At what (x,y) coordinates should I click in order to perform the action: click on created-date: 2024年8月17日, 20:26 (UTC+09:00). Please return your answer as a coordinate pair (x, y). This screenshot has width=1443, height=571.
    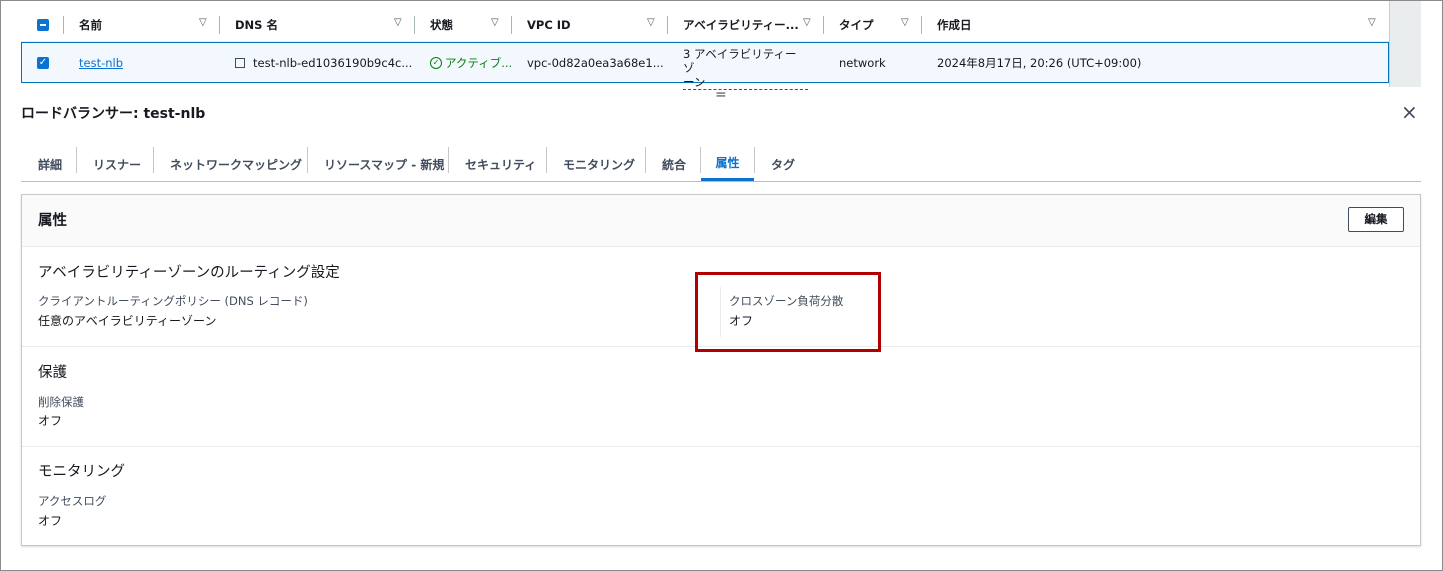
    Looking at the image, I should click on (1039, 62).